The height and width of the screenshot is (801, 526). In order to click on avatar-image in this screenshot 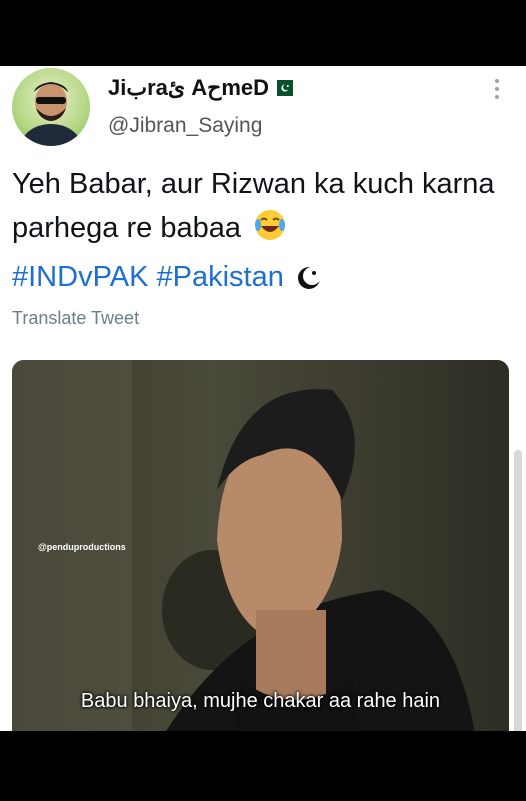, I will do `click(51, 114)`.